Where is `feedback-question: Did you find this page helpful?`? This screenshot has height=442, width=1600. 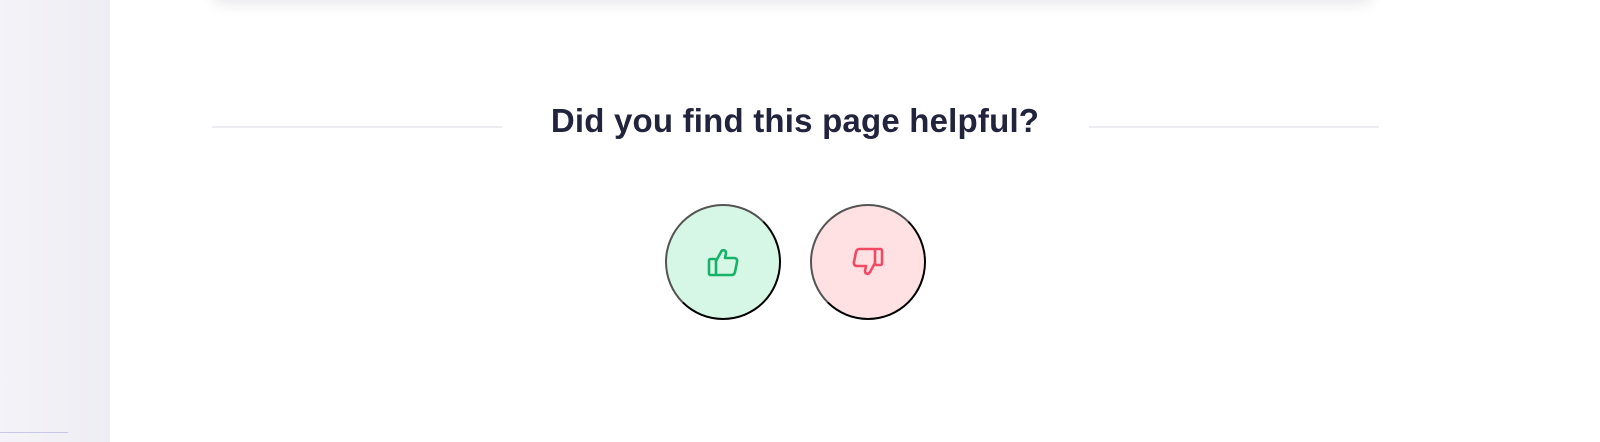 feedback-question: Did you find this page helpful? is located at coordinates (795, 120).